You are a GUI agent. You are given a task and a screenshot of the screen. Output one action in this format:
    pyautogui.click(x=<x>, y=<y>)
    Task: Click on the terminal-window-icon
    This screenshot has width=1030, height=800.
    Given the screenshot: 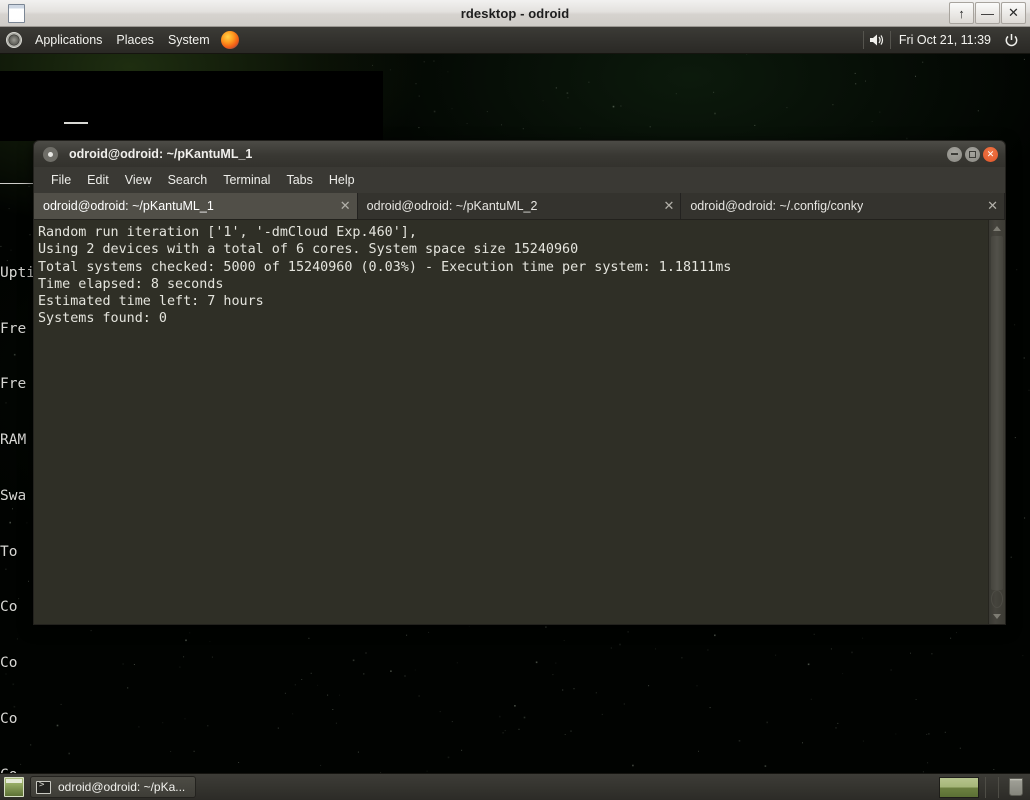 What is the action you would take?
    pyautogui.click(x=50, y=154)
    